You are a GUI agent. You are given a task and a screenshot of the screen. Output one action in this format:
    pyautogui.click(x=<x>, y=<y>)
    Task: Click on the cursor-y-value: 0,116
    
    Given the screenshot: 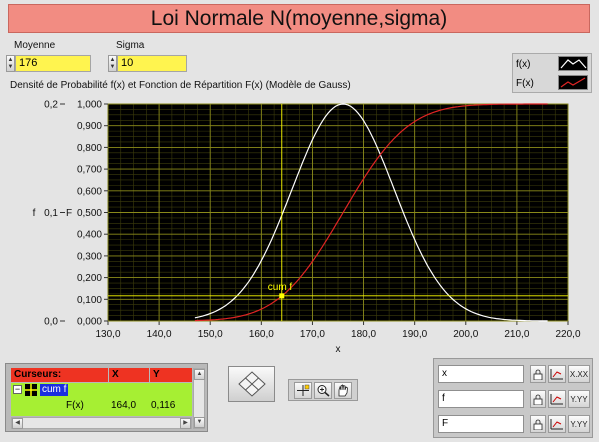 What is the action you would take?
    pyautogui.click(x=163, y=405)
    